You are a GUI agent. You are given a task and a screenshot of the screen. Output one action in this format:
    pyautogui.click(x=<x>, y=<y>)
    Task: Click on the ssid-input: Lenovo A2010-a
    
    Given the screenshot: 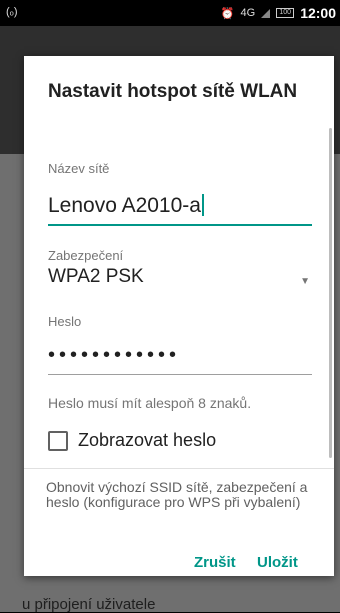 What is the action you would take?
    pyautogui.click(x=126, y=206)
    